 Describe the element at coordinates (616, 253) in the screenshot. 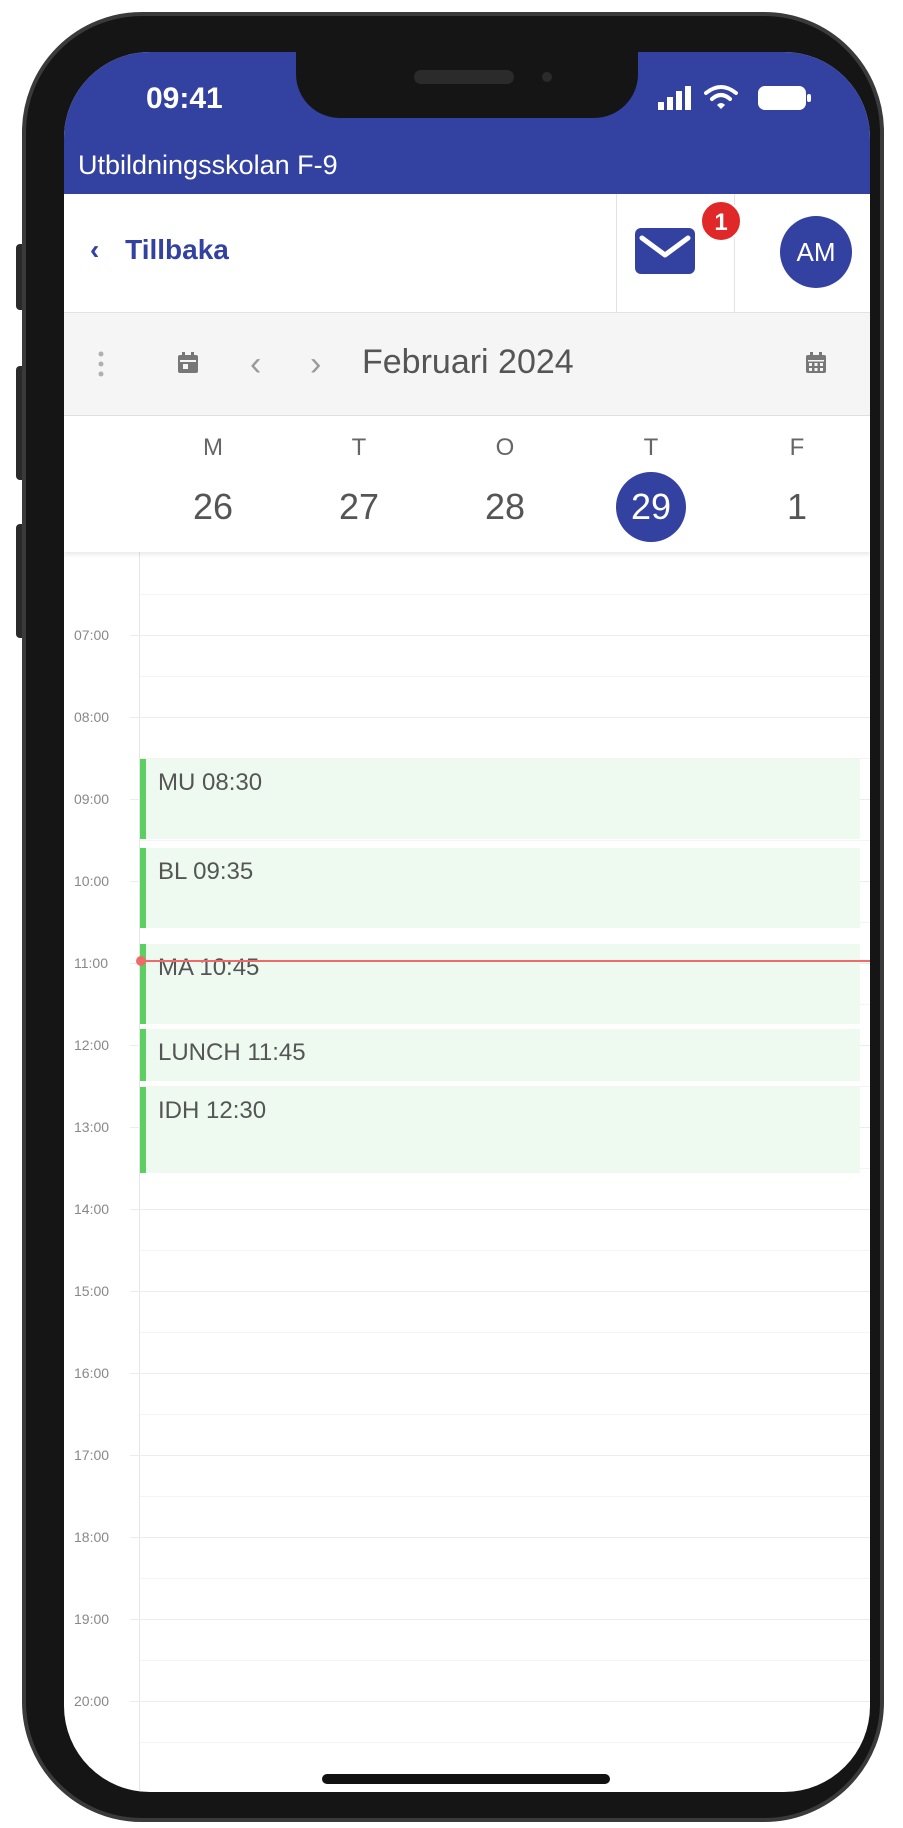

I see `divider` at that location.